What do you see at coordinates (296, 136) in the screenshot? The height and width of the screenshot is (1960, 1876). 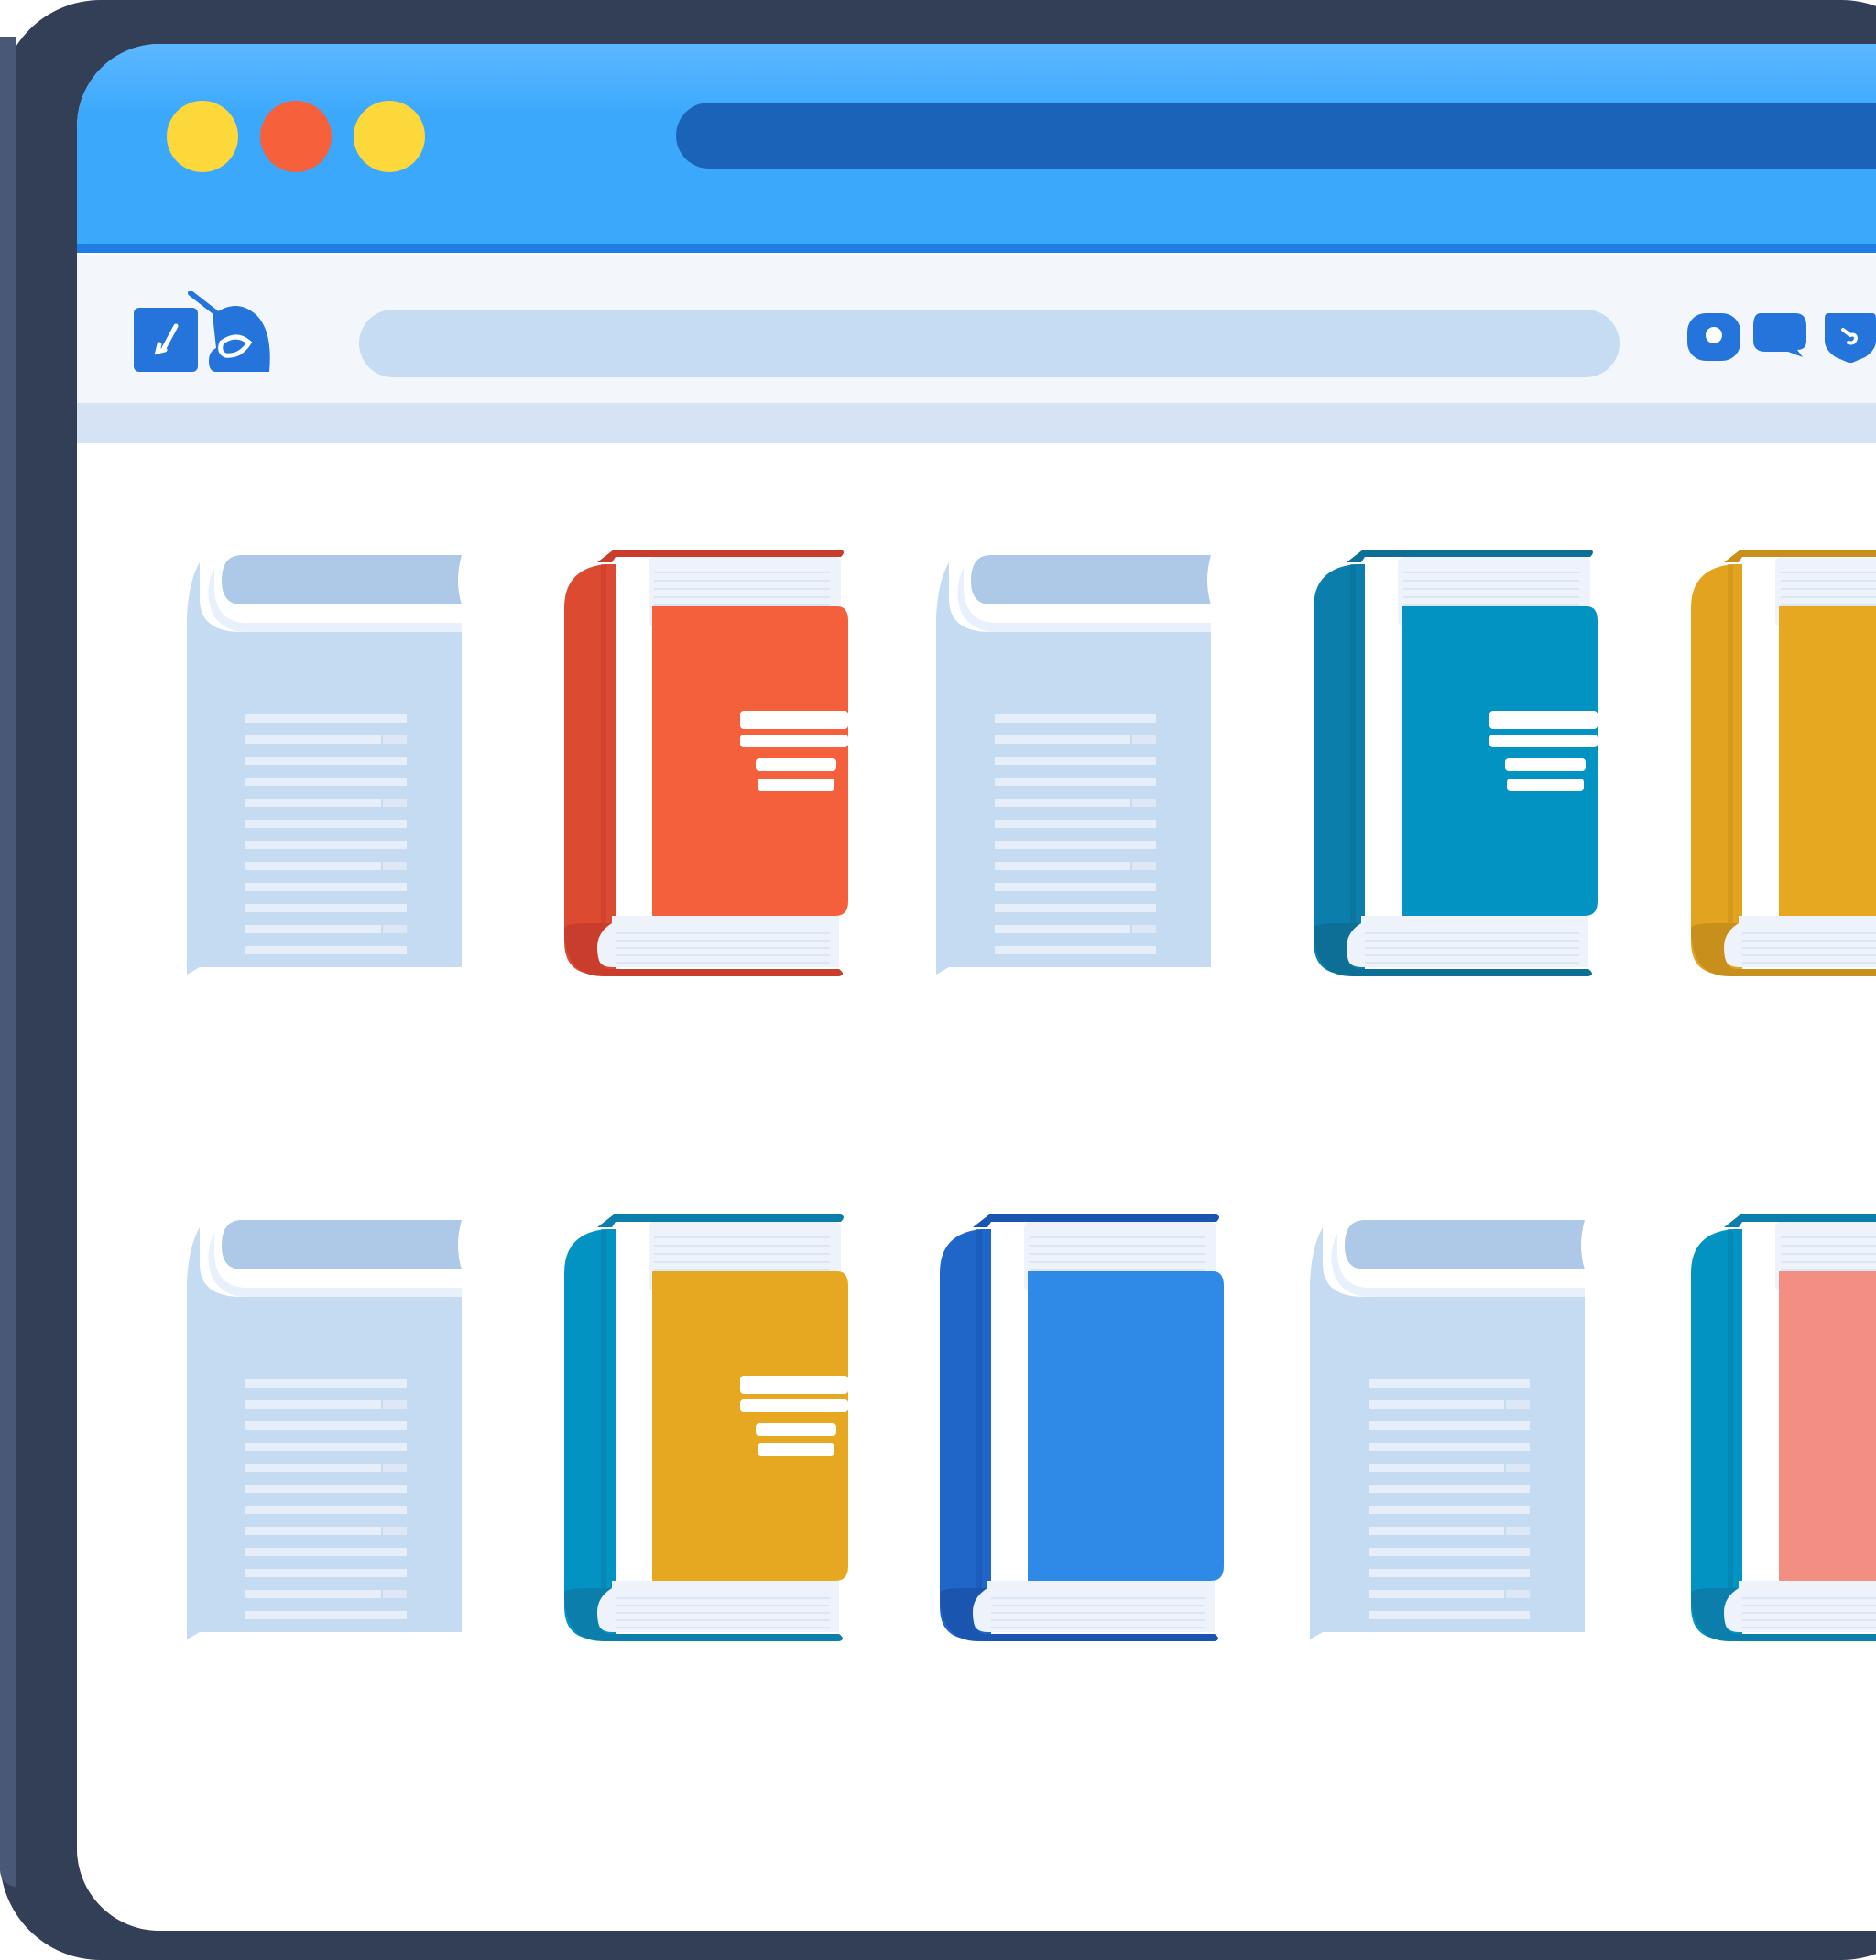 I see `window-dot-red` at bounding box center [296, 136].